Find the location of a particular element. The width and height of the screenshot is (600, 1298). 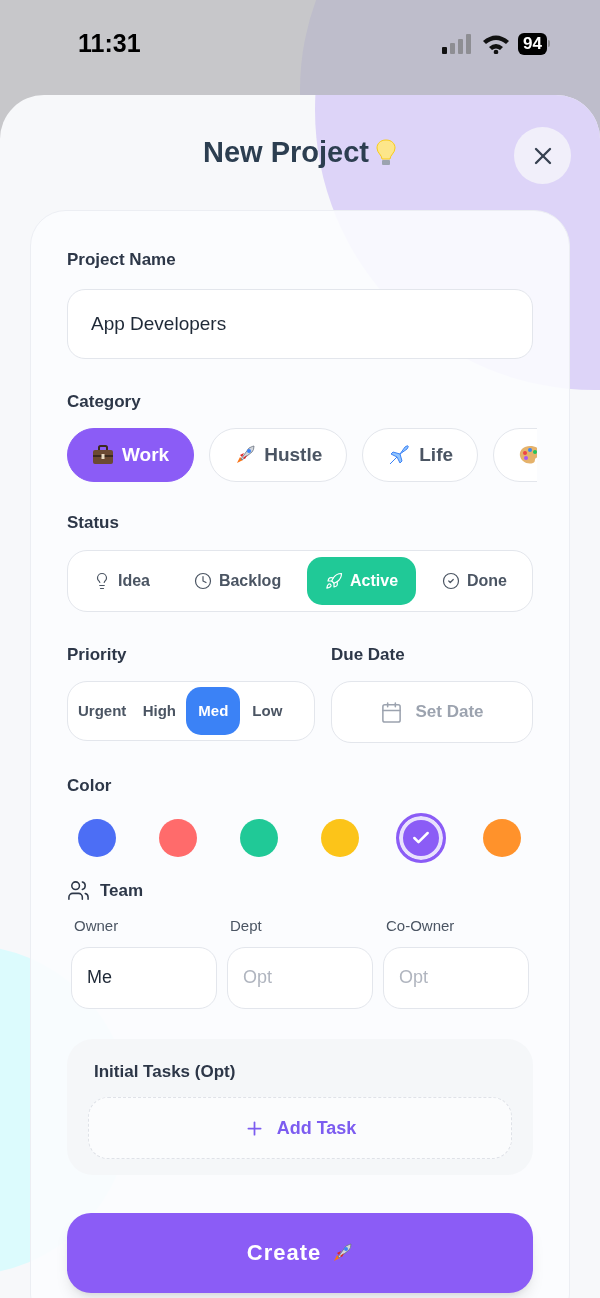

field-label: Color is located at coordinates (90, 786).